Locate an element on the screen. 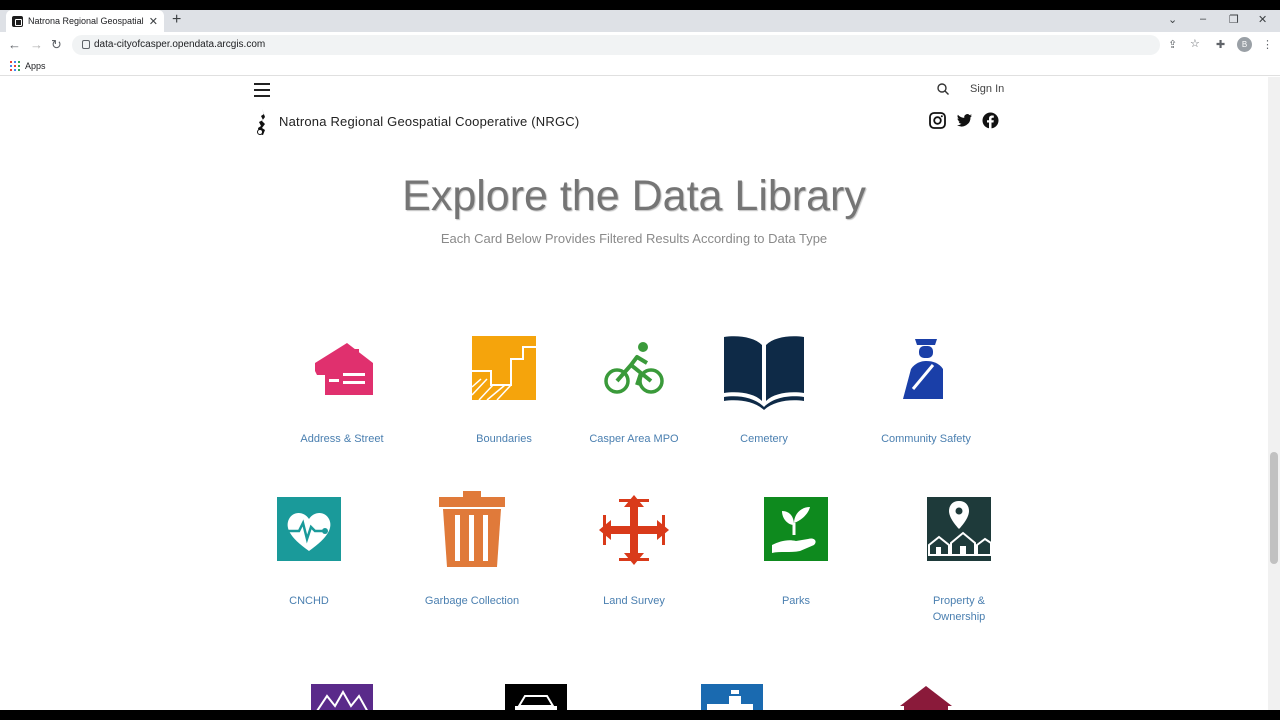 The width and height of the screenshot is (1280, 720). instagram-icon is located at coordinates (937, 120).